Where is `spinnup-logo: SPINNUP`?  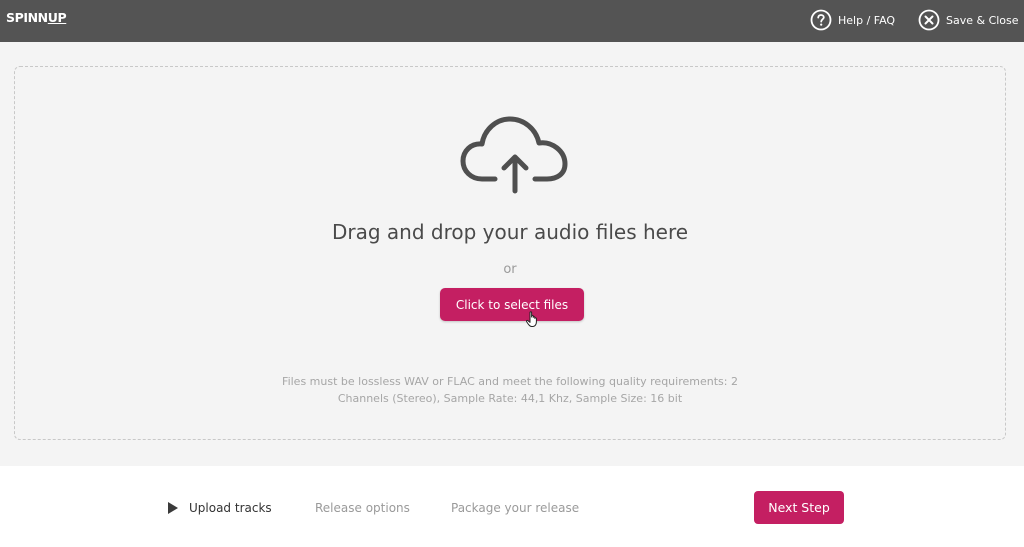 spinnup-logo: SPINNUP is located at coordinates (36, 18).